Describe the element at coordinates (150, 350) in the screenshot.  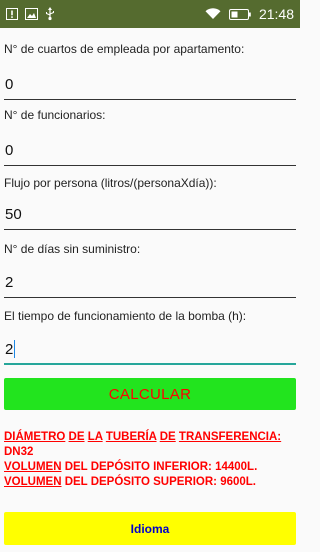
I see `pump-hours-input: 2` at that location.